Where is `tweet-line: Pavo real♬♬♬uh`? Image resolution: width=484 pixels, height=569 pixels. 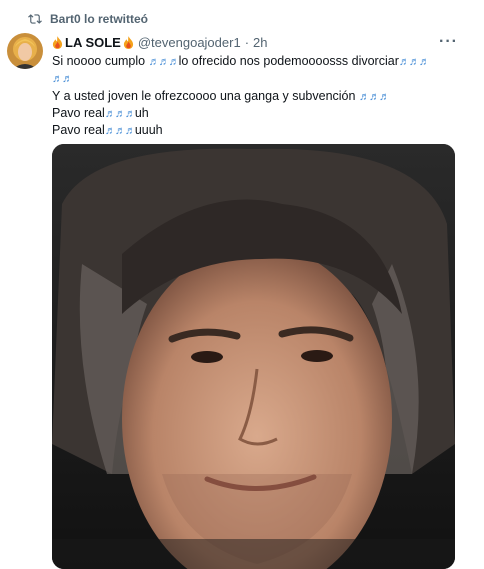 tweet-line: Pavo real♬♬♬uh is located at coordinates (100, 112).